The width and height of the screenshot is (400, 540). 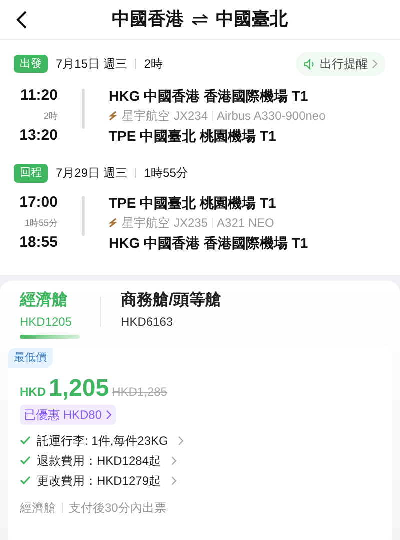 What do you see at coordinates (39, 242) in the screenshot?
I see `arrival-time: 18:55` at bounding box center [39, 242].